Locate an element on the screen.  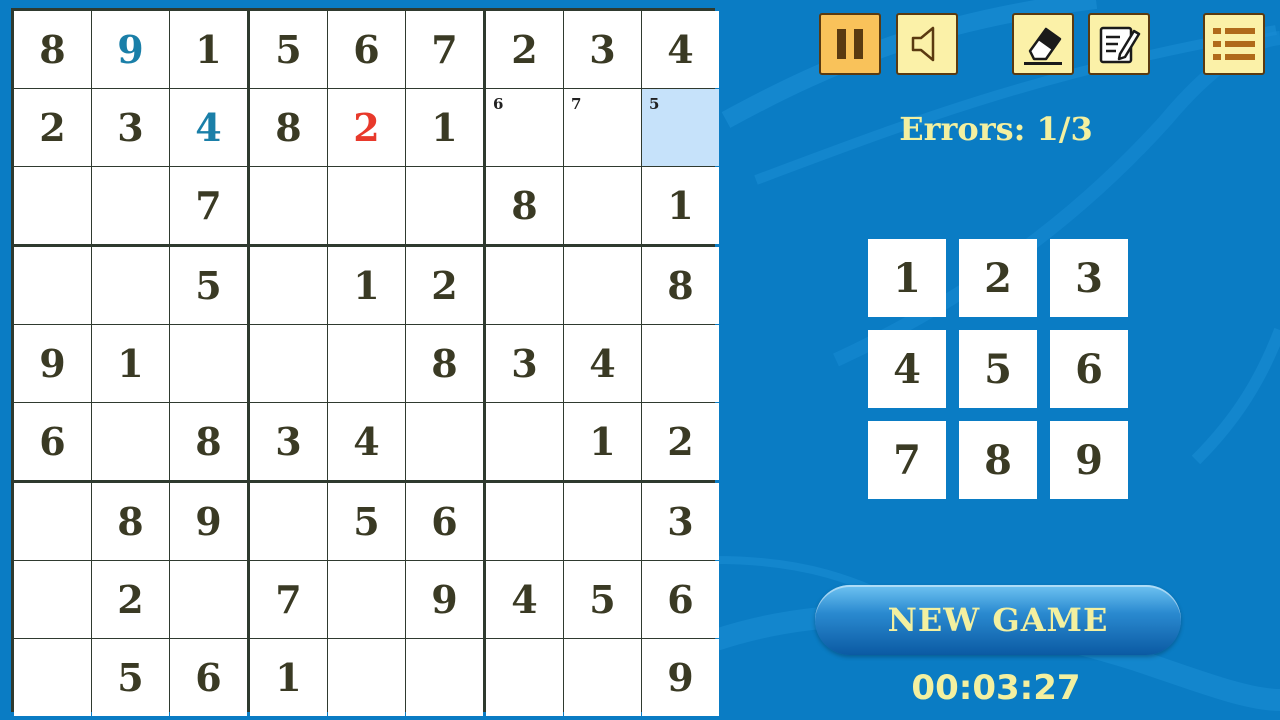
board-cell-r2c6: 1 is located at coordinates (444, 127).